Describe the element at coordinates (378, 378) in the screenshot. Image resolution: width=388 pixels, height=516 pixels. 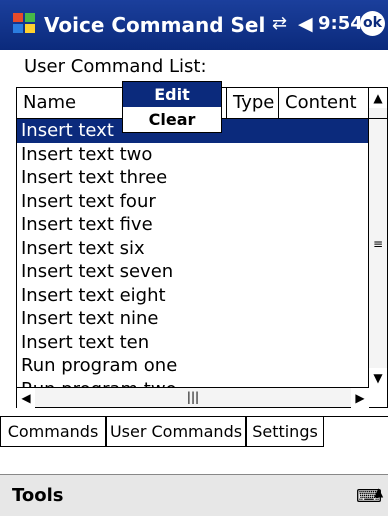
I see `scroll-down-icon: ▼` at that location.